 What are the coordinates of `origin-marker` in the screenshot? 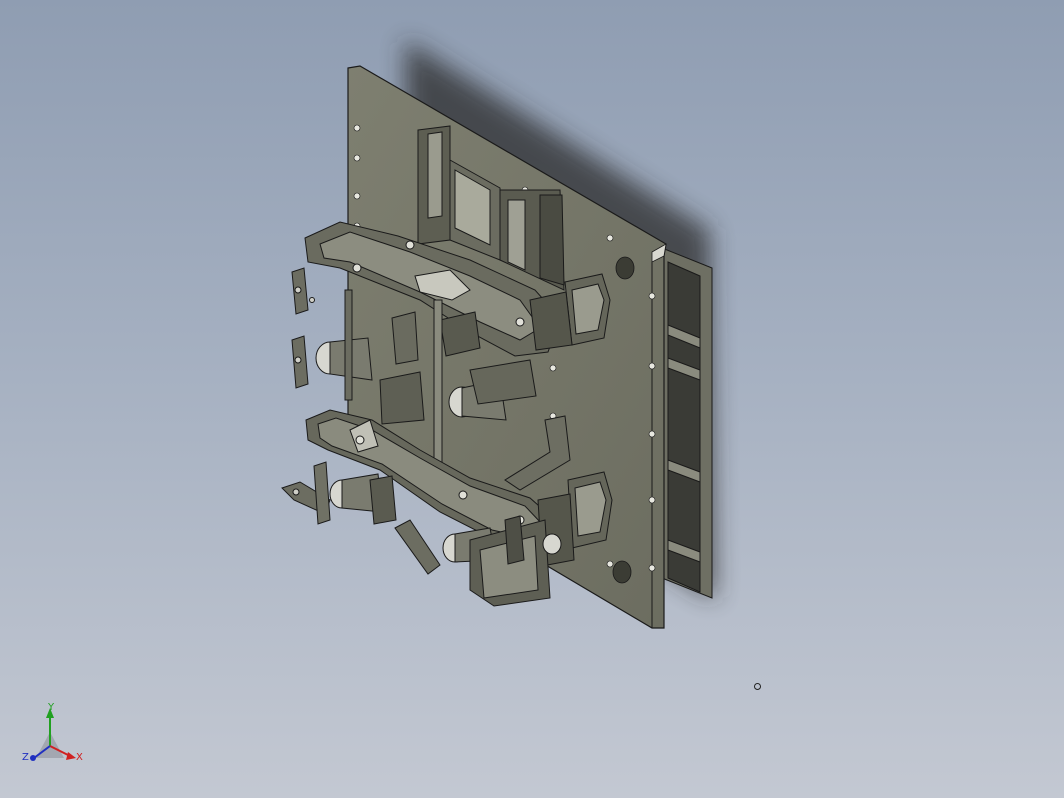 It's located at (757, 686).